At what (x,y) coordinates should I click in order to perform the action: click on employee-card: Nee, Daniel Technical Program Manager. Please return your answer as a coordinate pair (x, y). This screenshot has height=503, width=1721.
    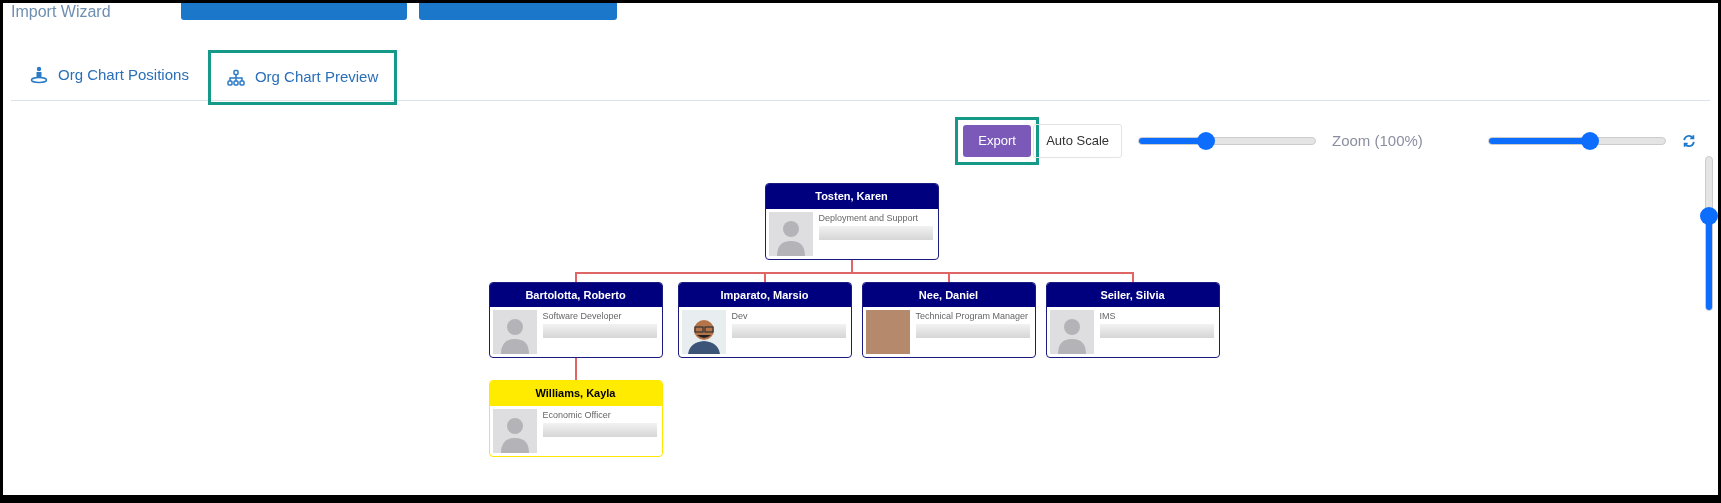
    Looking at the image, I should click on (948, 319).